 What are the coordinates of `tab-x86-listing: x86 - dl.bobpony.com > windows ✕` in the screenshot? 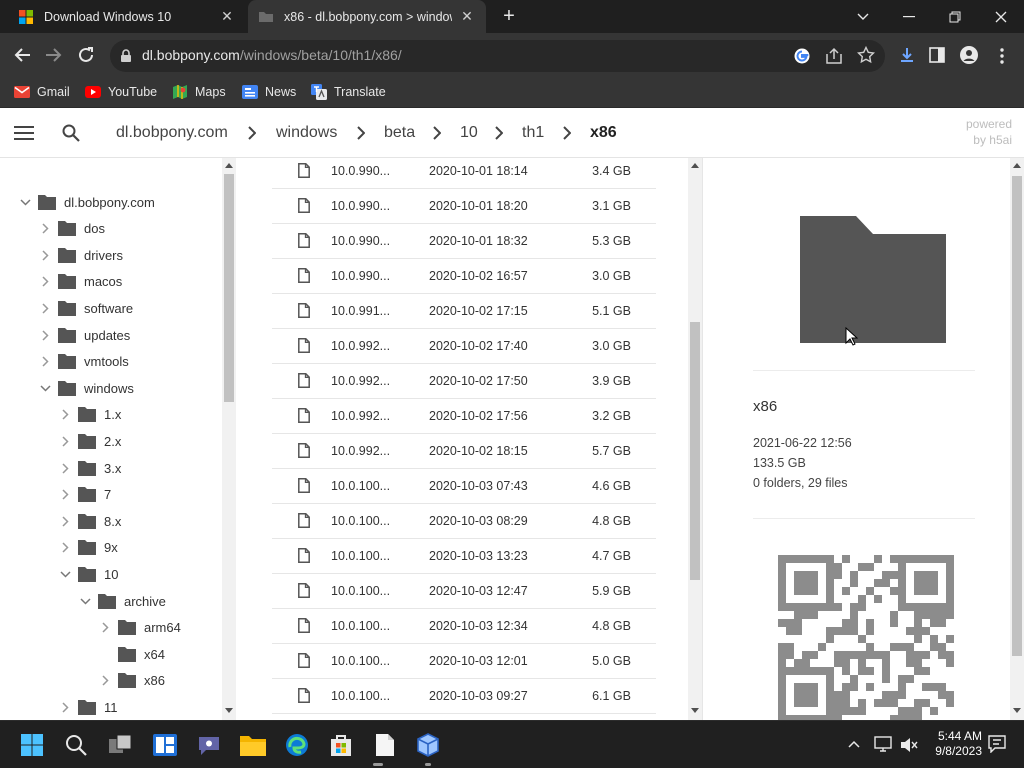 It's located at (367, 16).